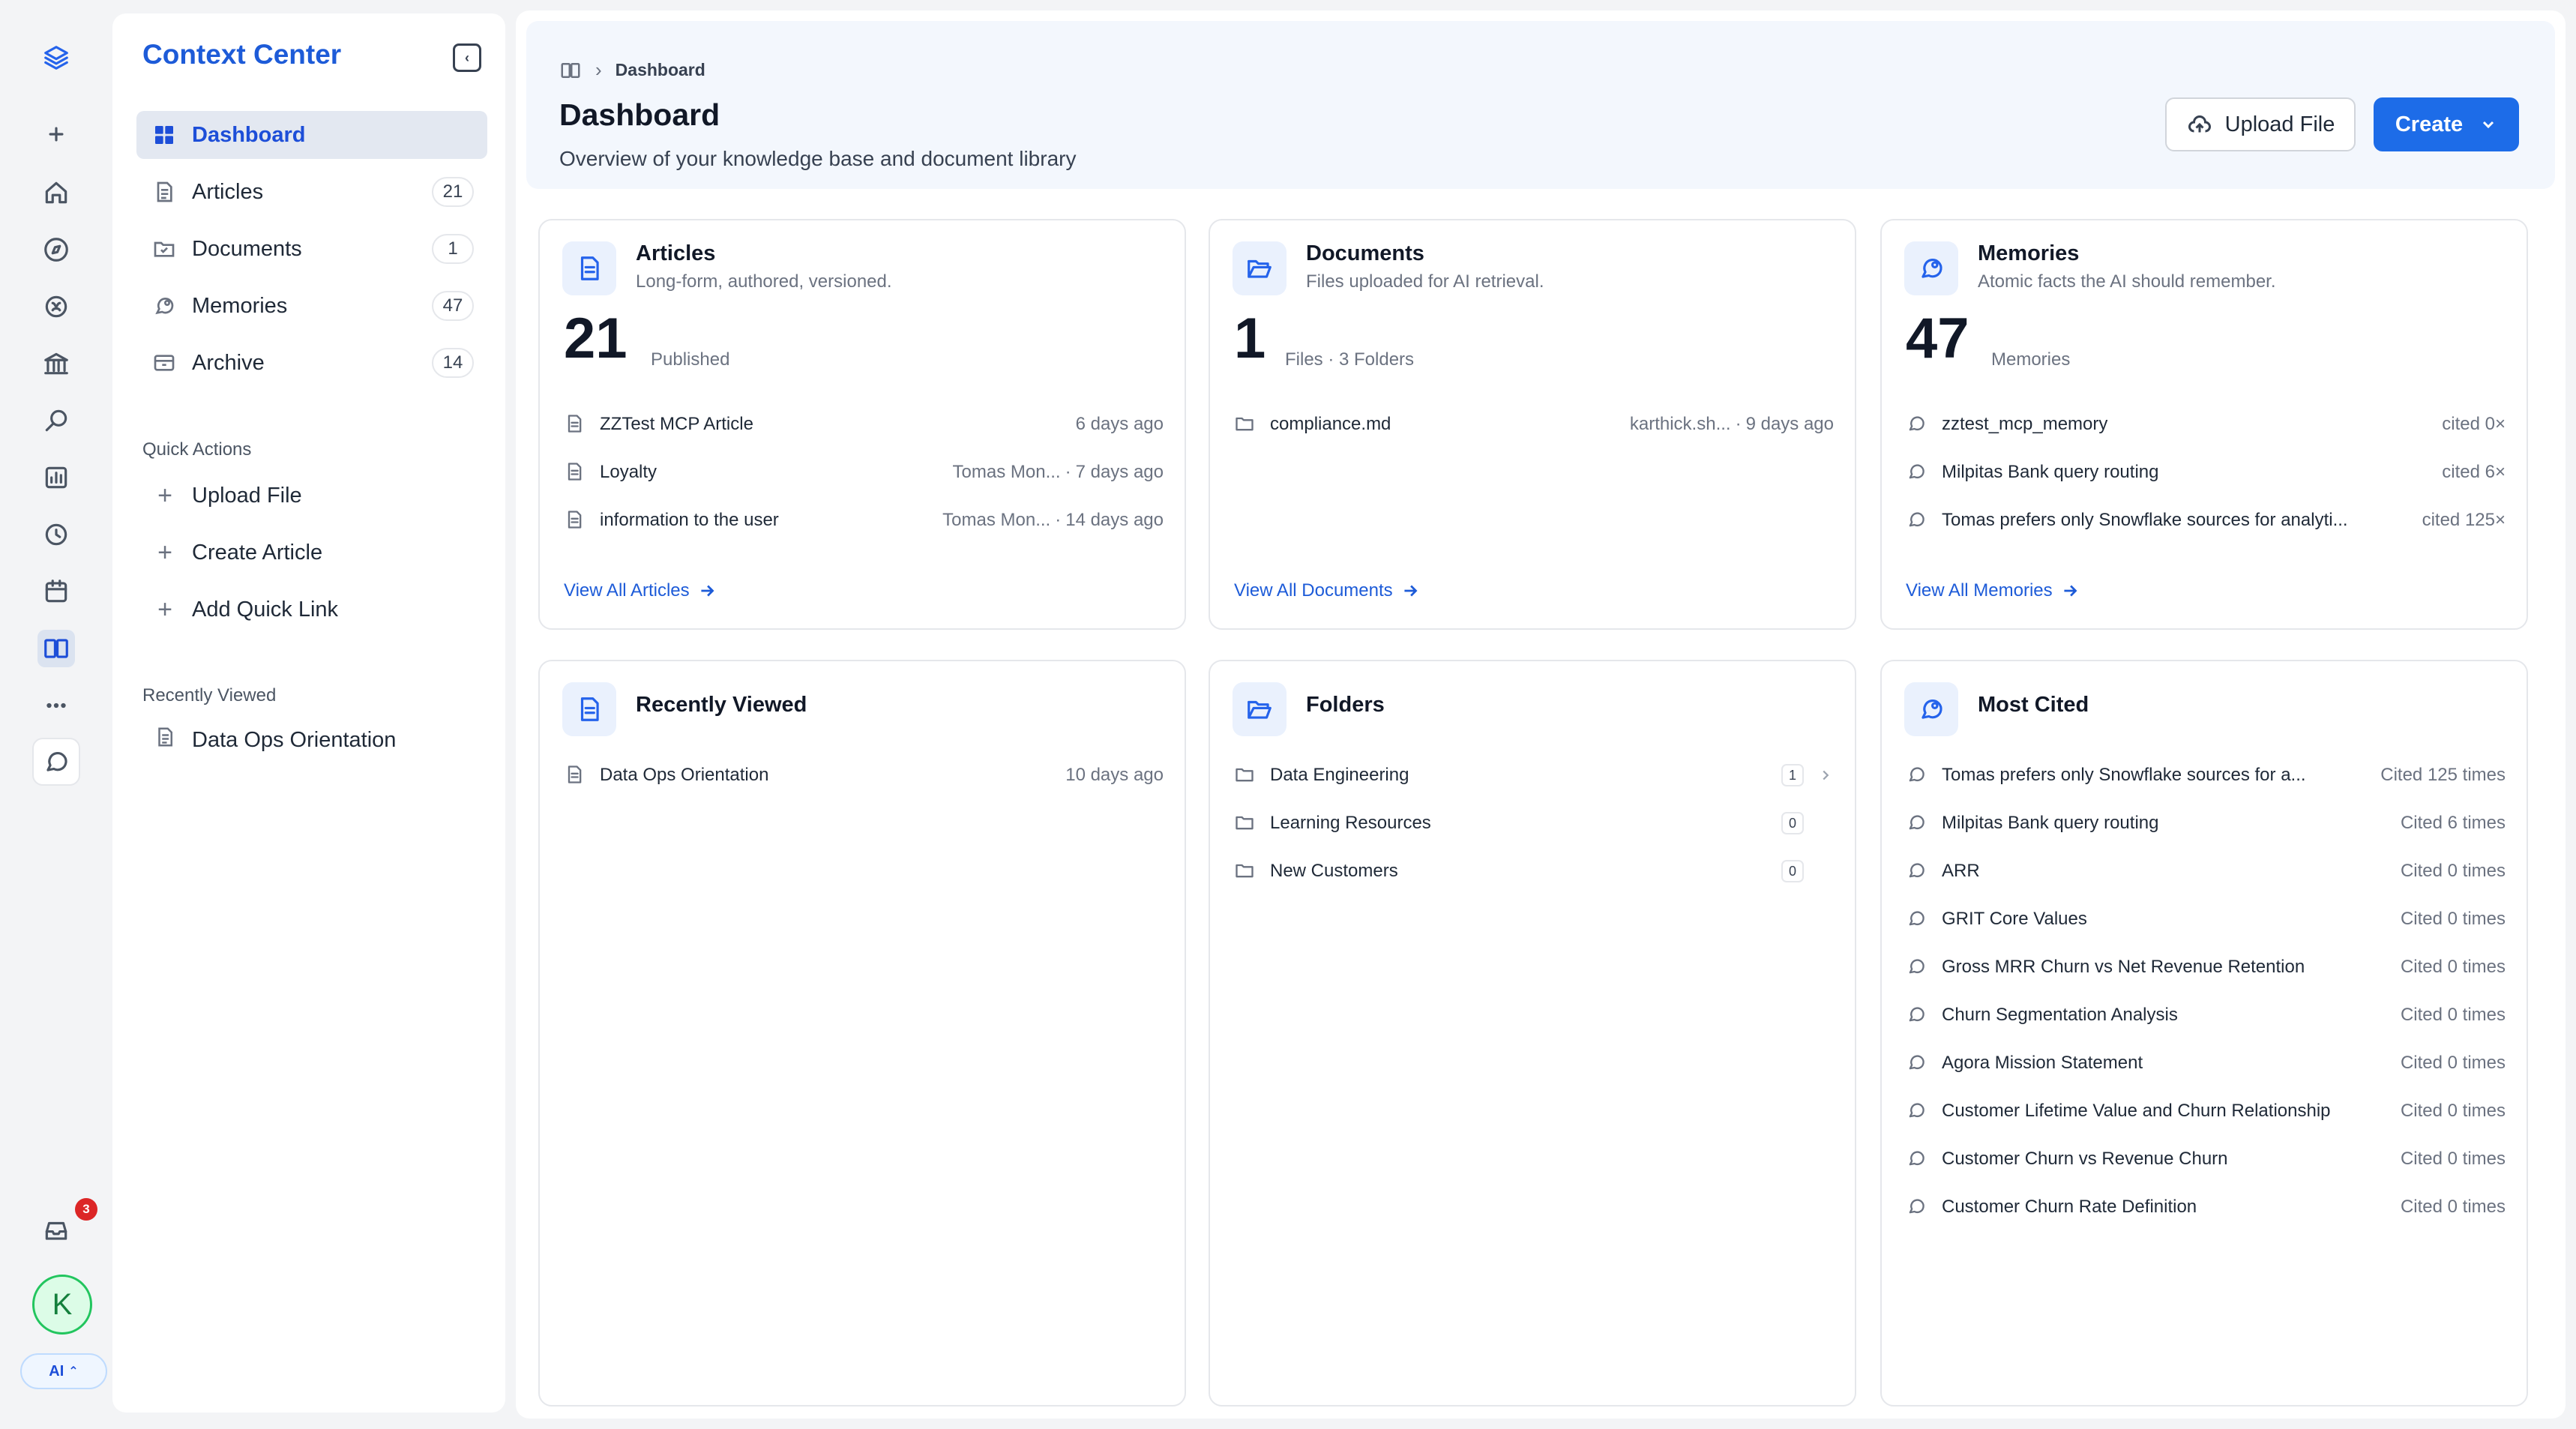 This screenshot has height=1429, width=2576. Describe the element at coordinates (467, 58) in the screenshot. I see `collapse-sidebar-icon: ‹` at that location.